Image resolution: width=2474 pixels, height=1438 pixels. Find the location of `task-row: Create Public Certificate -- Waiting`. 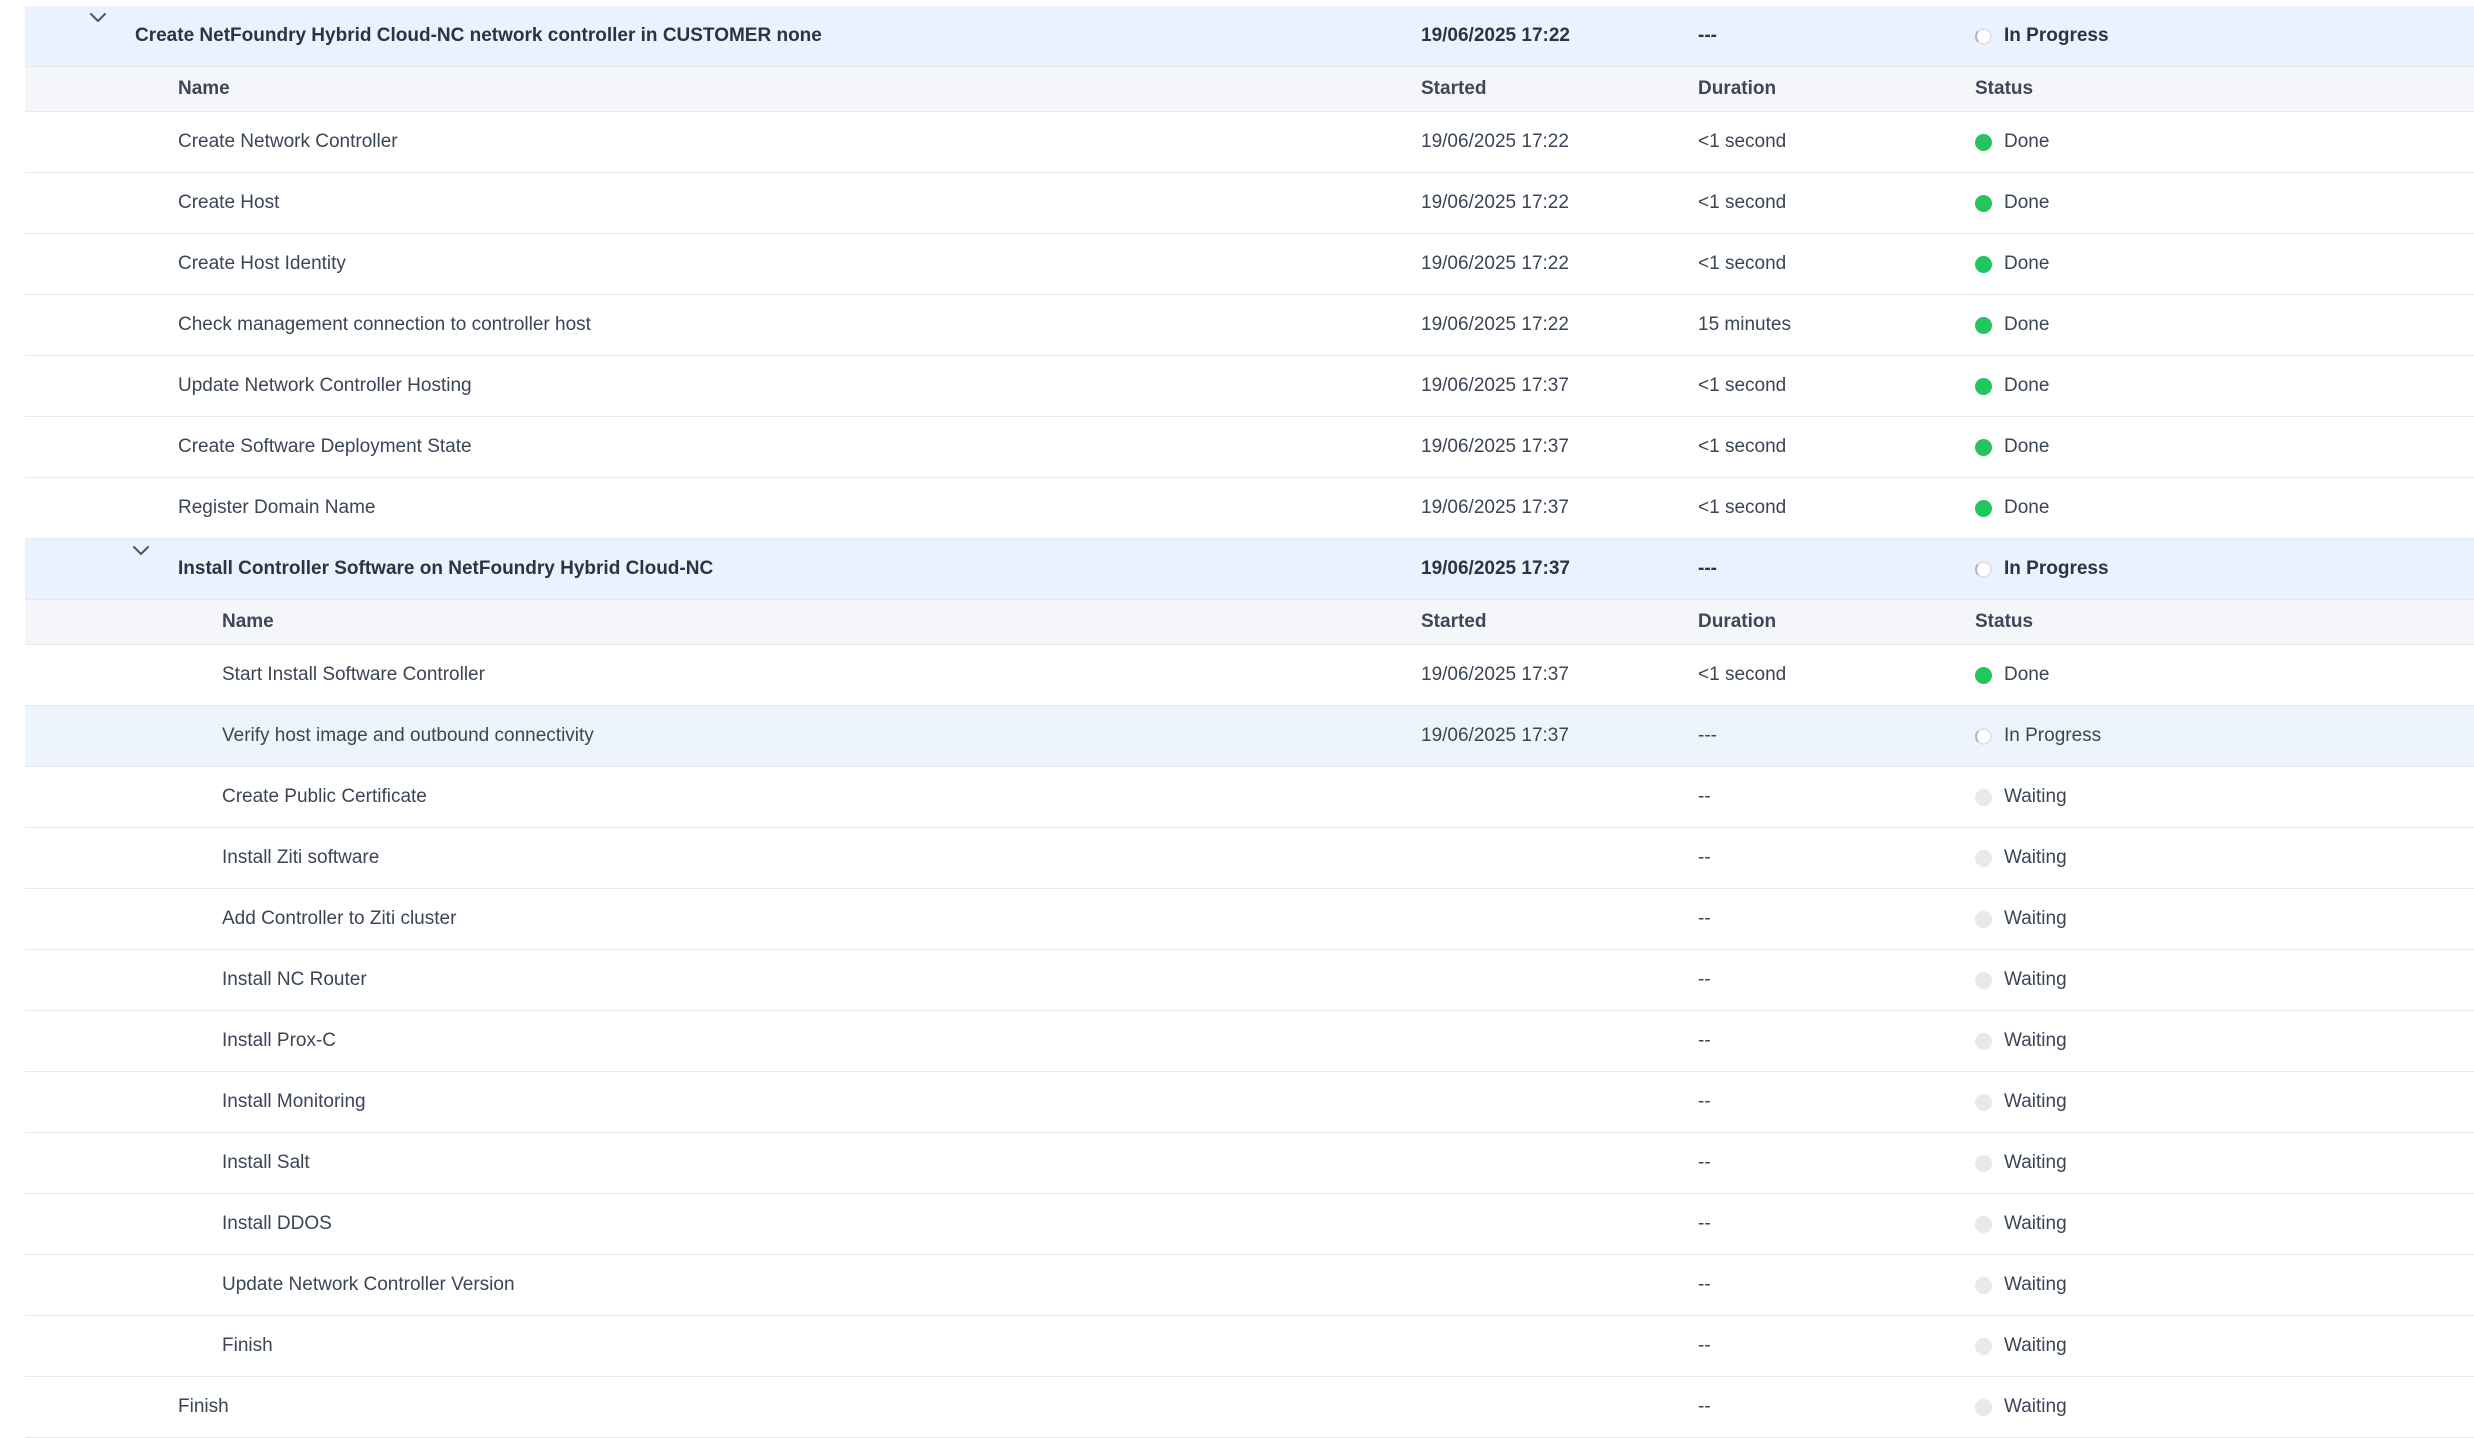

task-row: Create Public Certificate -- Waiting is located at coordinates (1249, 797).